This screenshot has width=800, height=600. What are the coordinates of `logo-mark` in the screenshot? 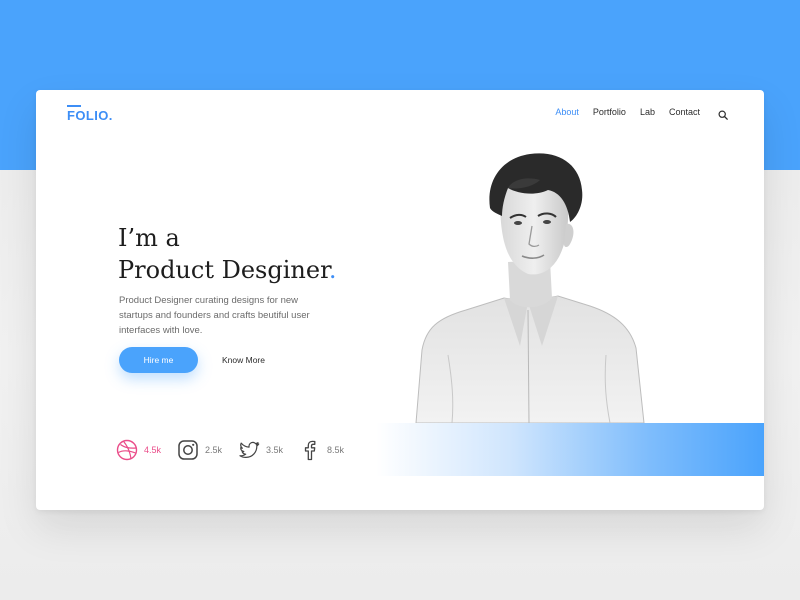 It's located at (74, 106).